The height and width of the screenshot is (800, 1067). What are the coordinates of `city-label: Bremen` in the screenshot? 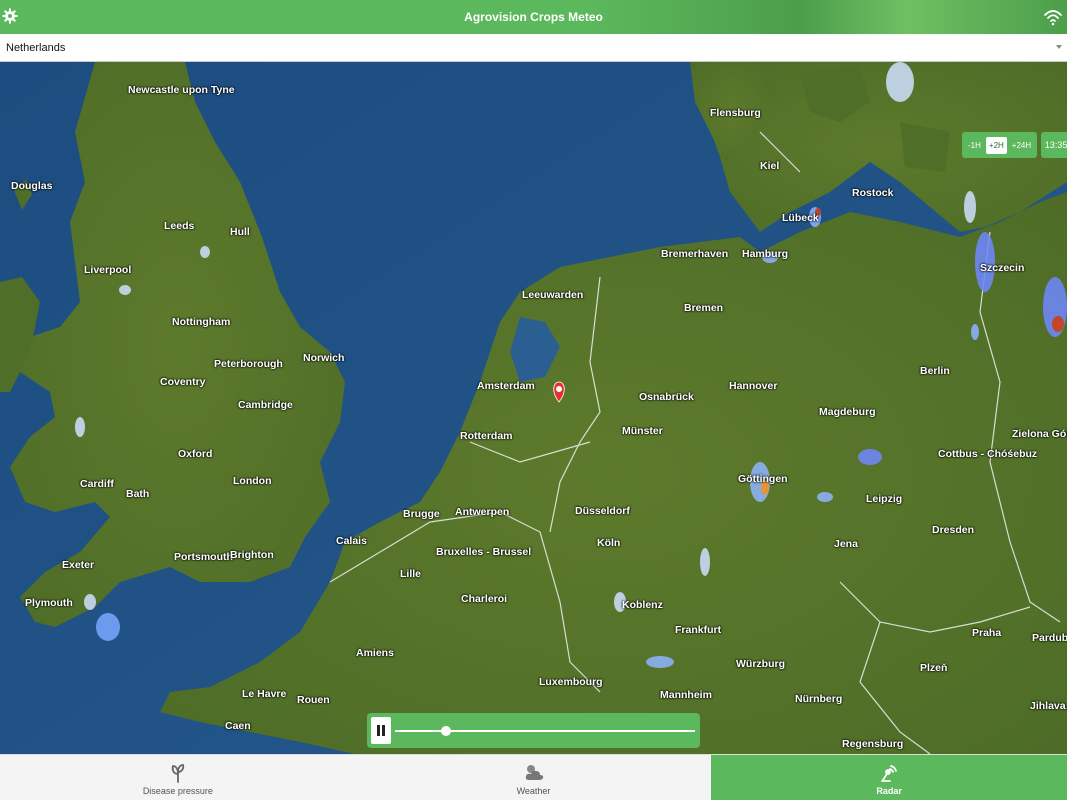 It's located at (704, 308).